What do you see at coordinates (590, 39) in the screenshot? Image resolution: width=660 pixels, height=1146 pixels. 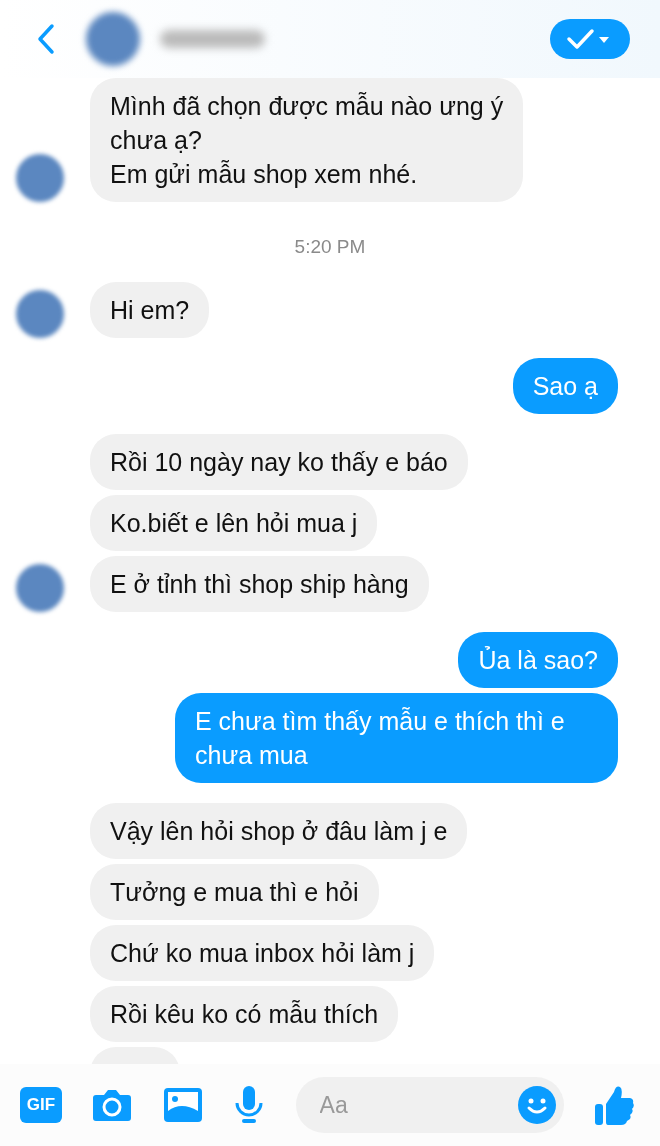 I see `check-dropdown-button` at bounding box center [590, 39].